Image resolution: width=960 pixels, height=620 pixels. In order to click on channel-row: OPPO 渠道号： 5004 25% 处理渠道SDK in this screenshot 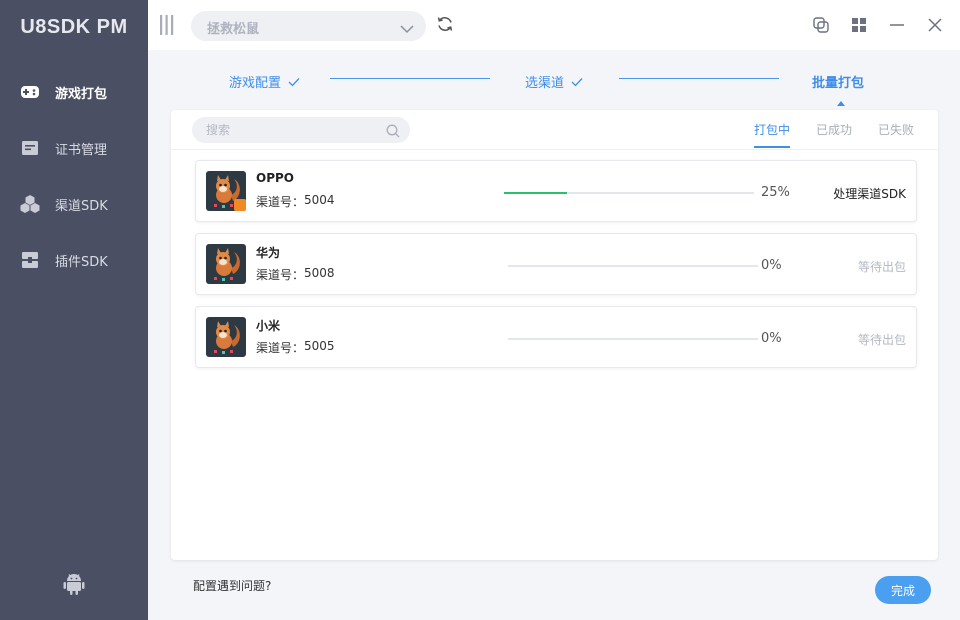, I will do `click(556, 191)`.